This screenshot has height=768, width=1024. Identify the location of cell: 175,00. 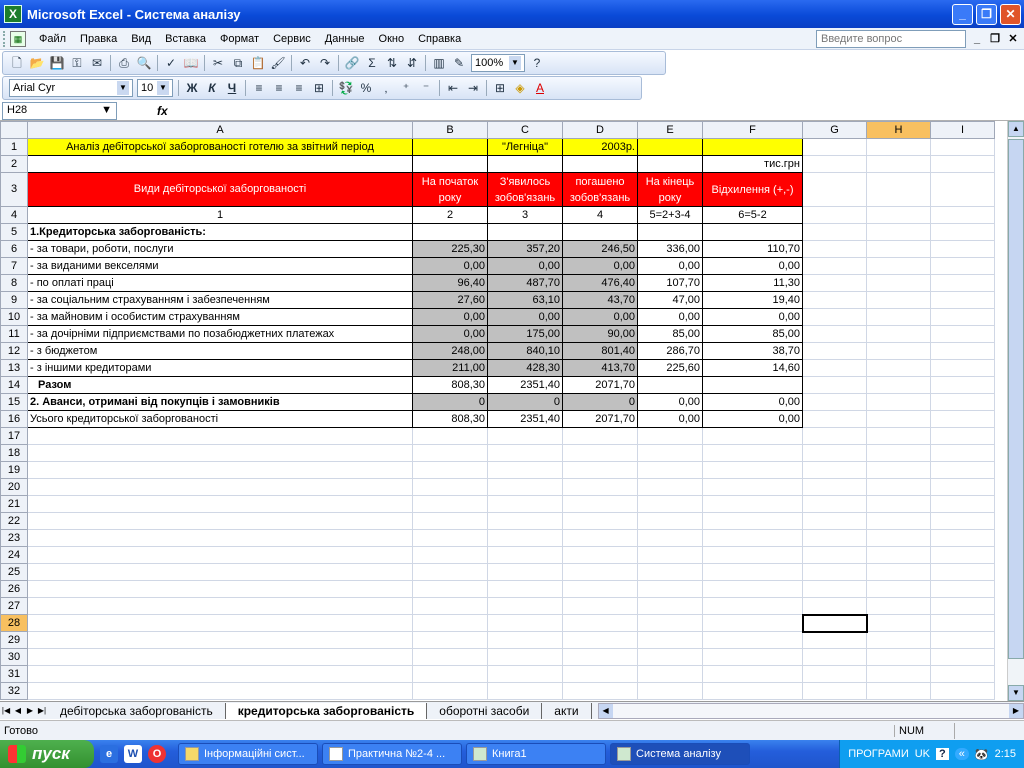
(525, 334).